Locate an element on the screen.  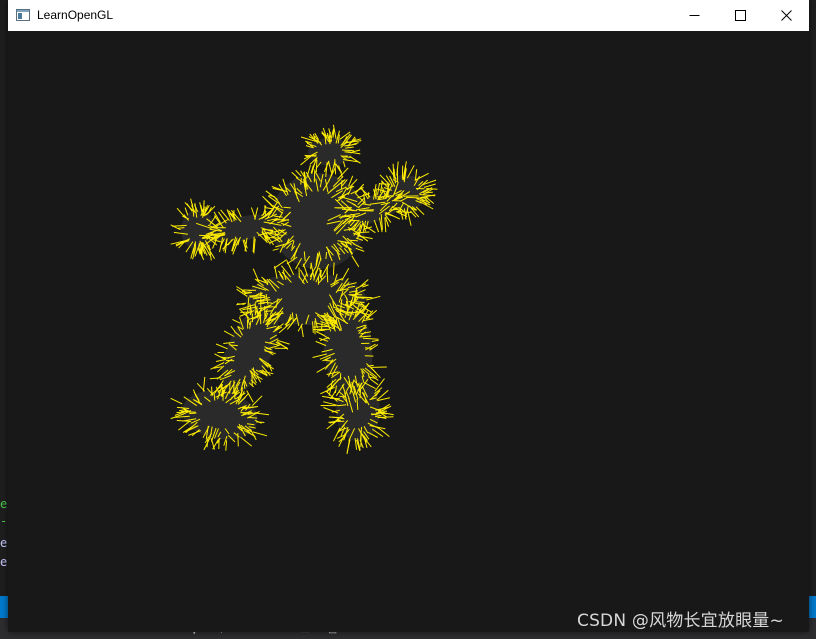
minimize-button is located at coordinates (694, 15).